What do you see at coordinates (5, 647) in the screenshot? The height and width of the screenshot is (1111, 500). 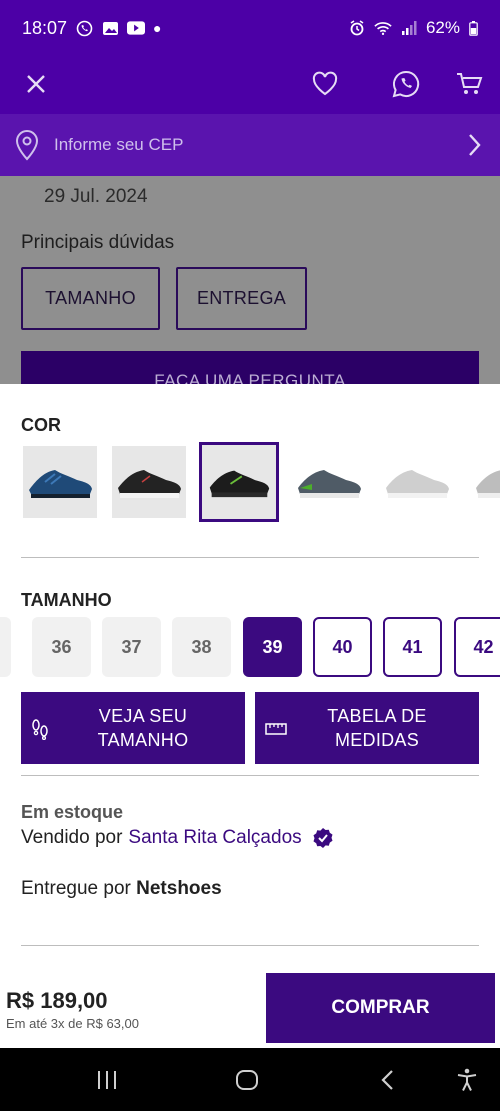 I see `size-option-partial` at bounding box center [5, 647].